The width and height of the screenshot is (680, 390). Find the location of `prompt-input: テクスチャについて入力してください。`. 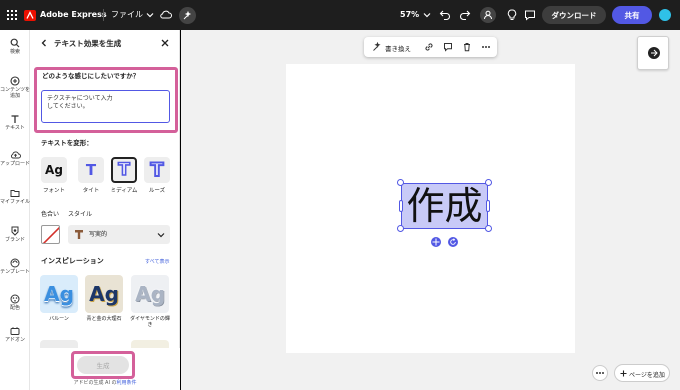

prompt-input: テクスチャについて入力してください。 is located at coordinates (105, 106).